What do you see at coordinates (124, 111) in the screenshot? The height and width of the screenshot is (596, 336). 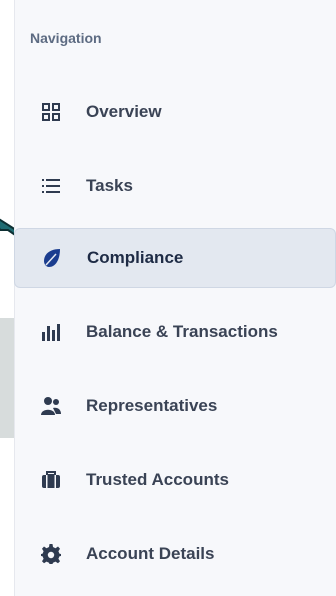 I see `nav-item-label: Overview` at bounding box center [124, 111].